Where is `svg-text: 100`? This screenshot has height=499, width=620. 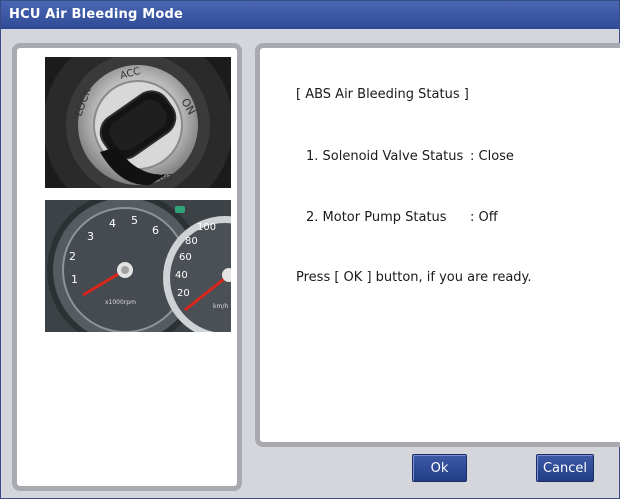
svg-text: 100 is located at coordinates (206, 227).